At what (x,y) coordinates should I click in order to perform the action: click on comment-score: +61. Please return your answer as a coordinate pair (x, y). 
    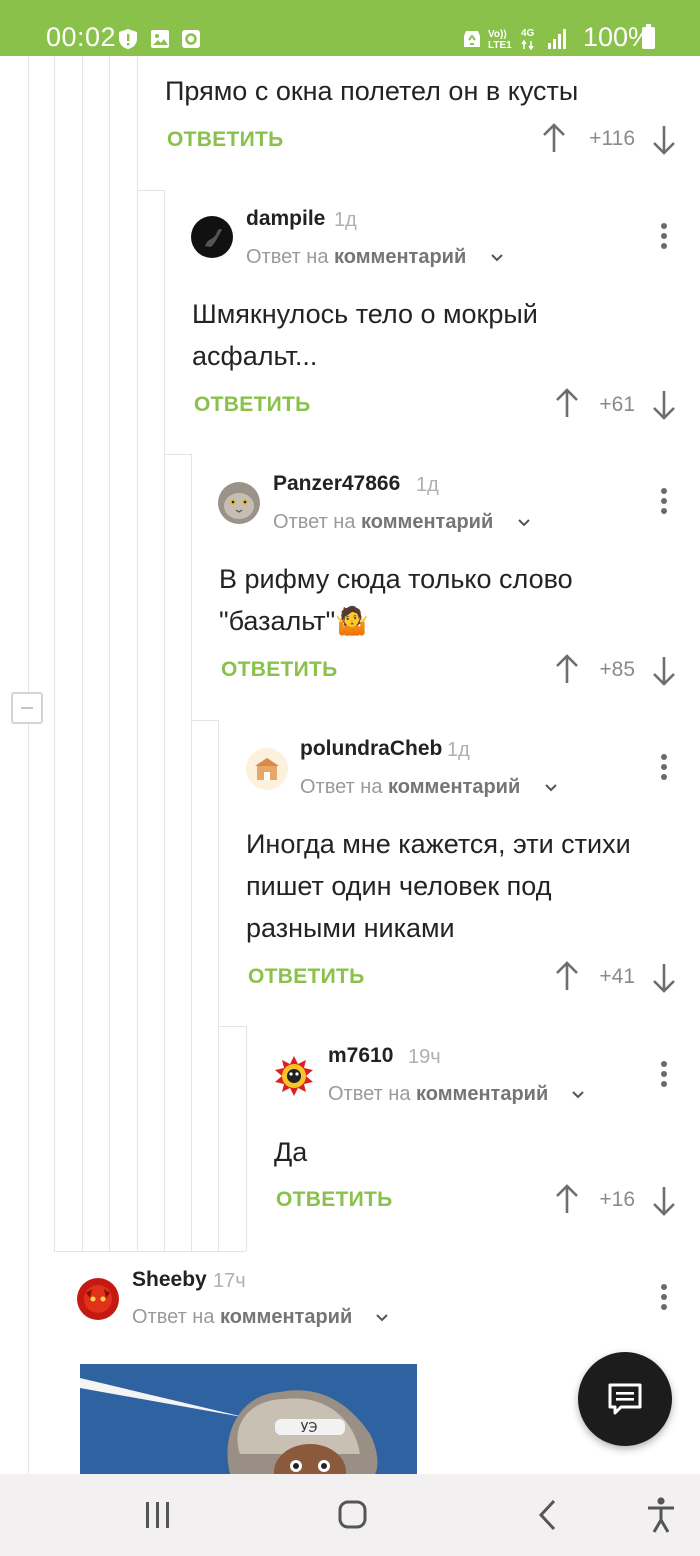
    Looking at the image, I should click on (617, 404).